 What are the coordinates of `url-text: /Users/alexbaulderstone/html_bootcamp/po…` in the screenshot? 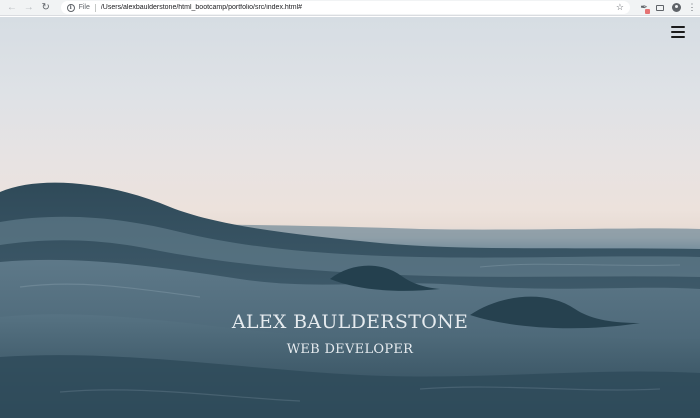 It's located at (356, 7).